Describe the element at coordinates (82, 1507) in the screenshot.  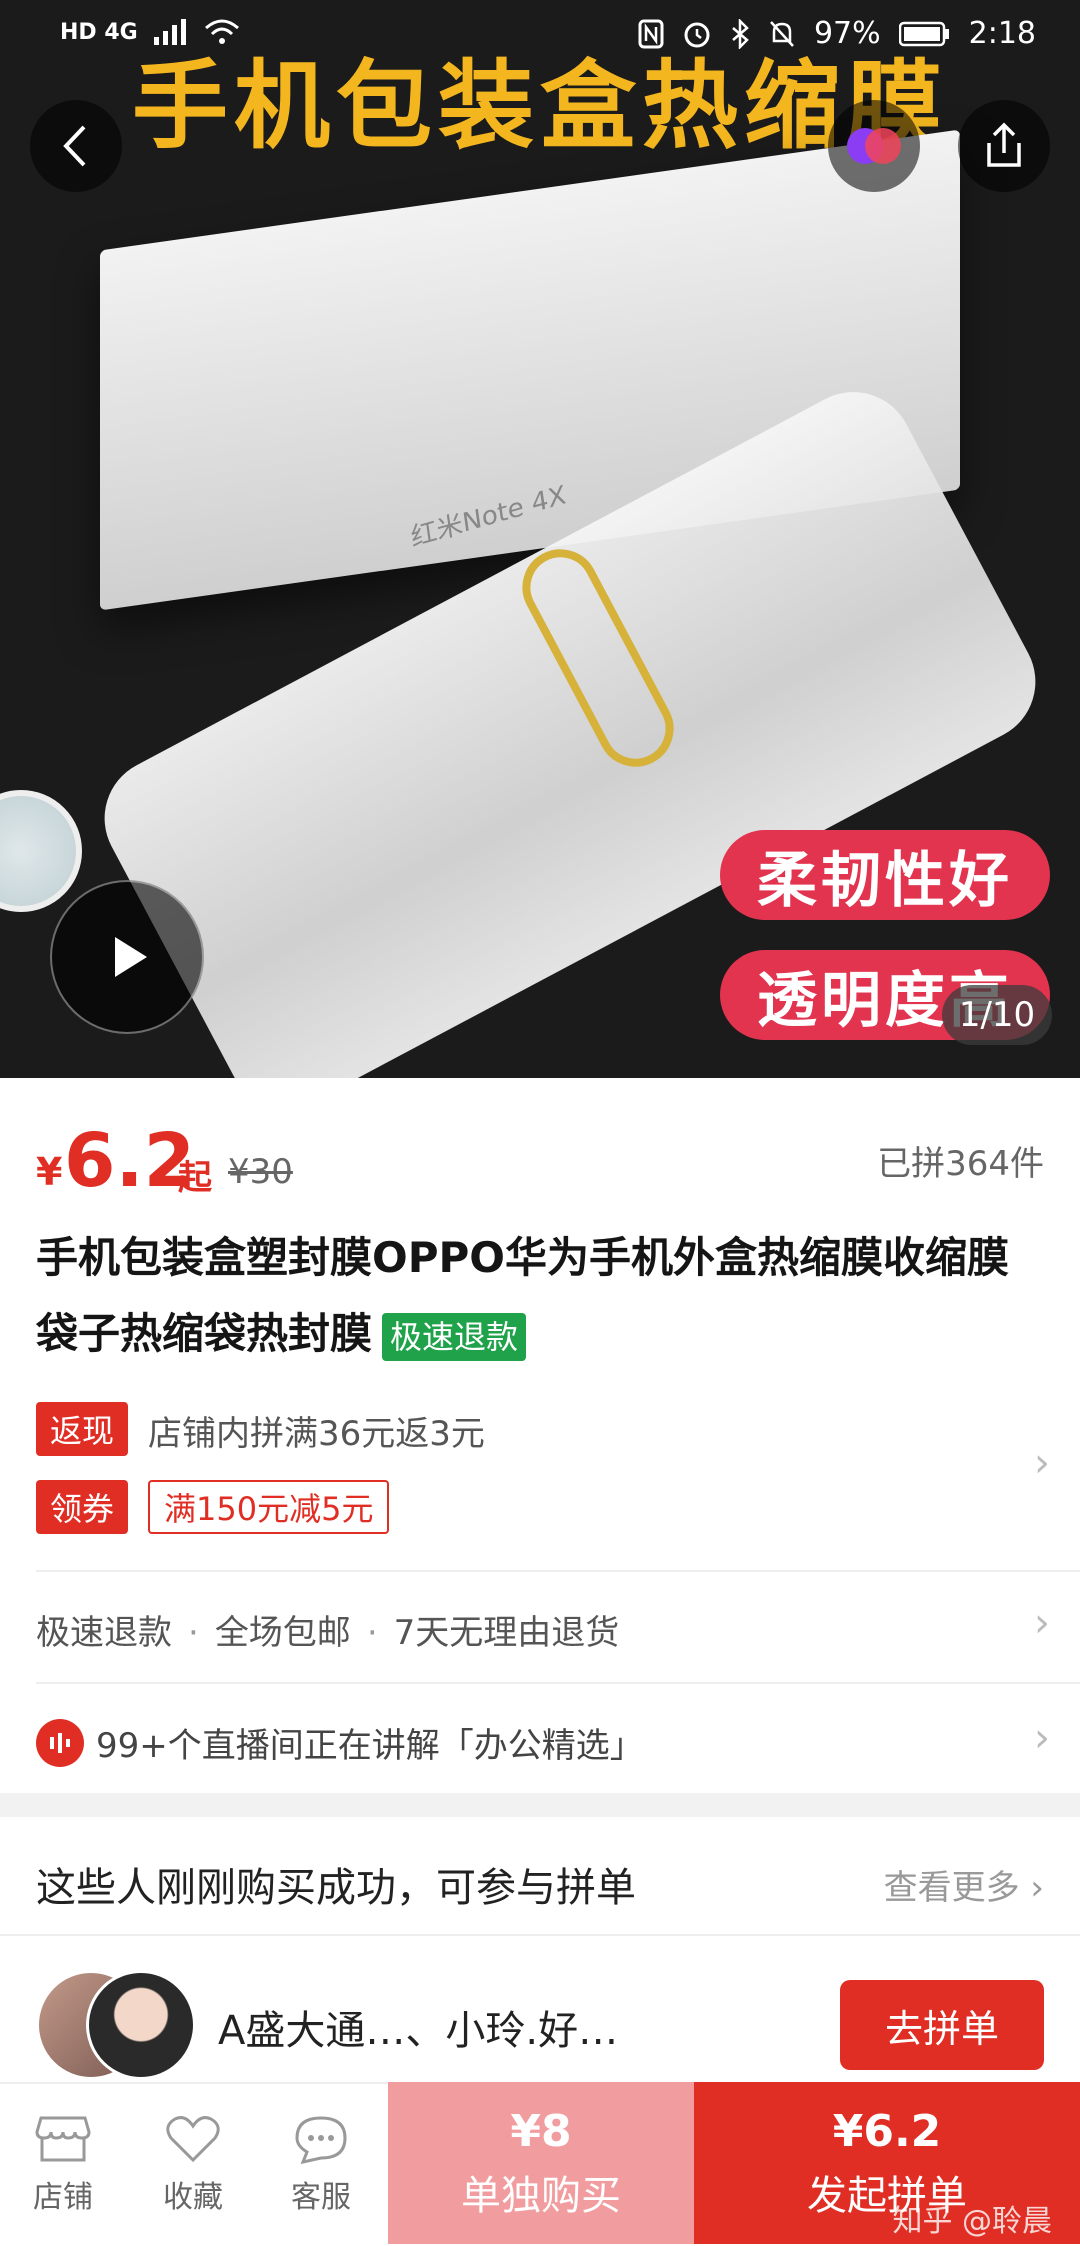
I see `coupon-tag: 领券` at that location.